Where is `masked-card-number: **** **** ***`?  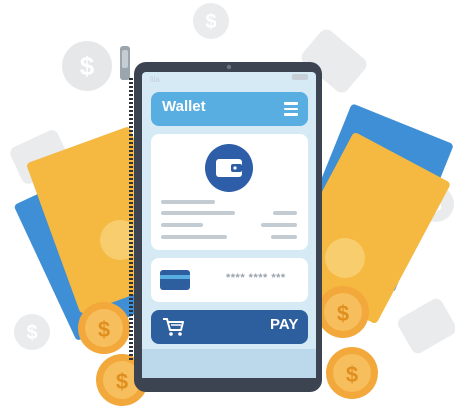
masked-card-number: **** **** *** is located at coordinates (256, 278).